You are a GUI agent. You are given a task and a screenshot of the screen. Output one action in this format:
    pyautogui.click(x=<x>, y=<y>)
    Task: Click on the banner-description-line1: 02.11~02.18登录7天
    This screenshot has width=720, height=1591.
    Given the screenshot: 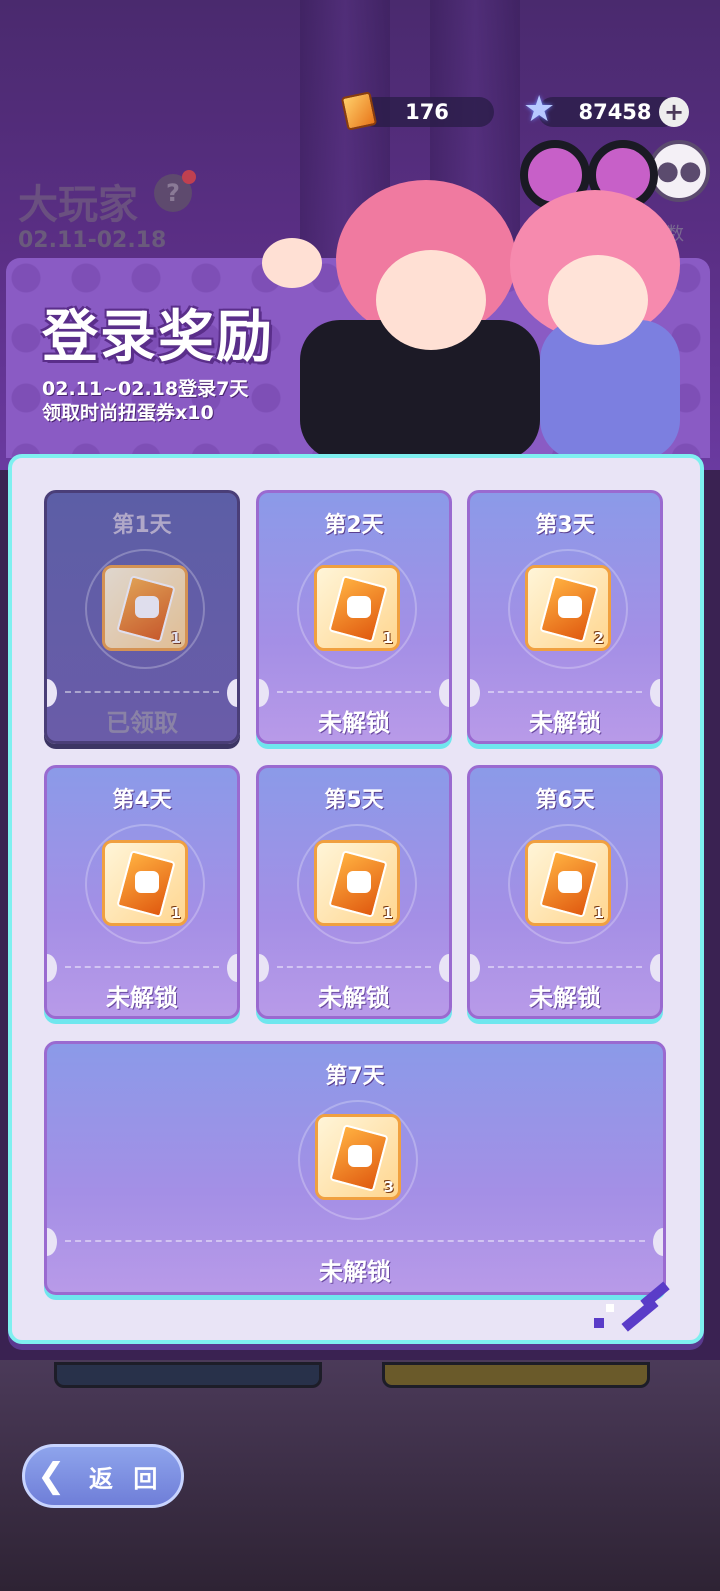 What is the action you would take?
    pyautogui.click(x=145, y=389)
    